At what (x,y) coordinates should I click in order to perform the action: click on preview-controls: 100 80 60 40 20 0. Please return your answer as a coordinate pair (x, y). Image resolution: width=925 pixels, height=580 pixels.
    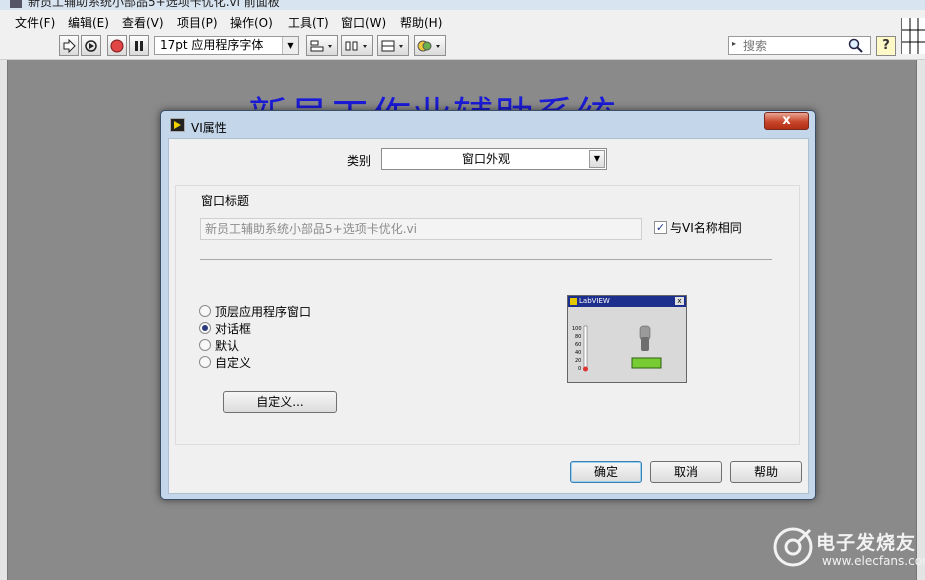
    Looking at the image, I should click on (617, 348).